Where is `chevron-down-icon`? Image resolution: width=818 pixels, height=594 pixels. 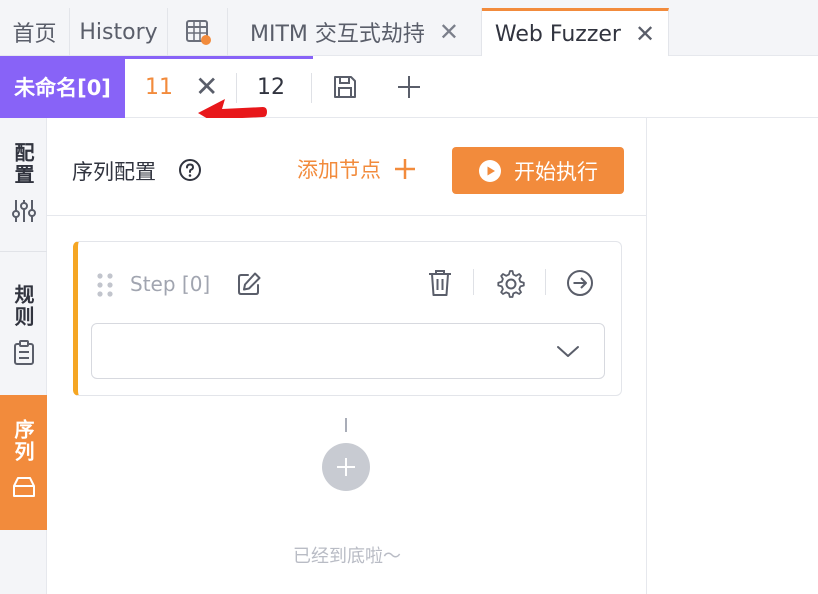
chevron-down-icon is located at coordinates (568, 351).